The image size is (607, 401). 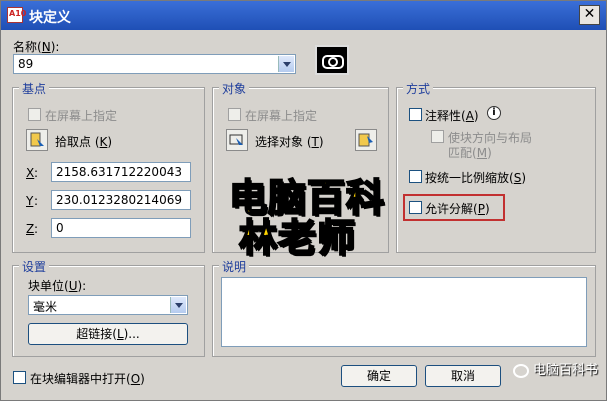 I want to click on select-objects-text: 选择对象, so click(x=279, y=142).